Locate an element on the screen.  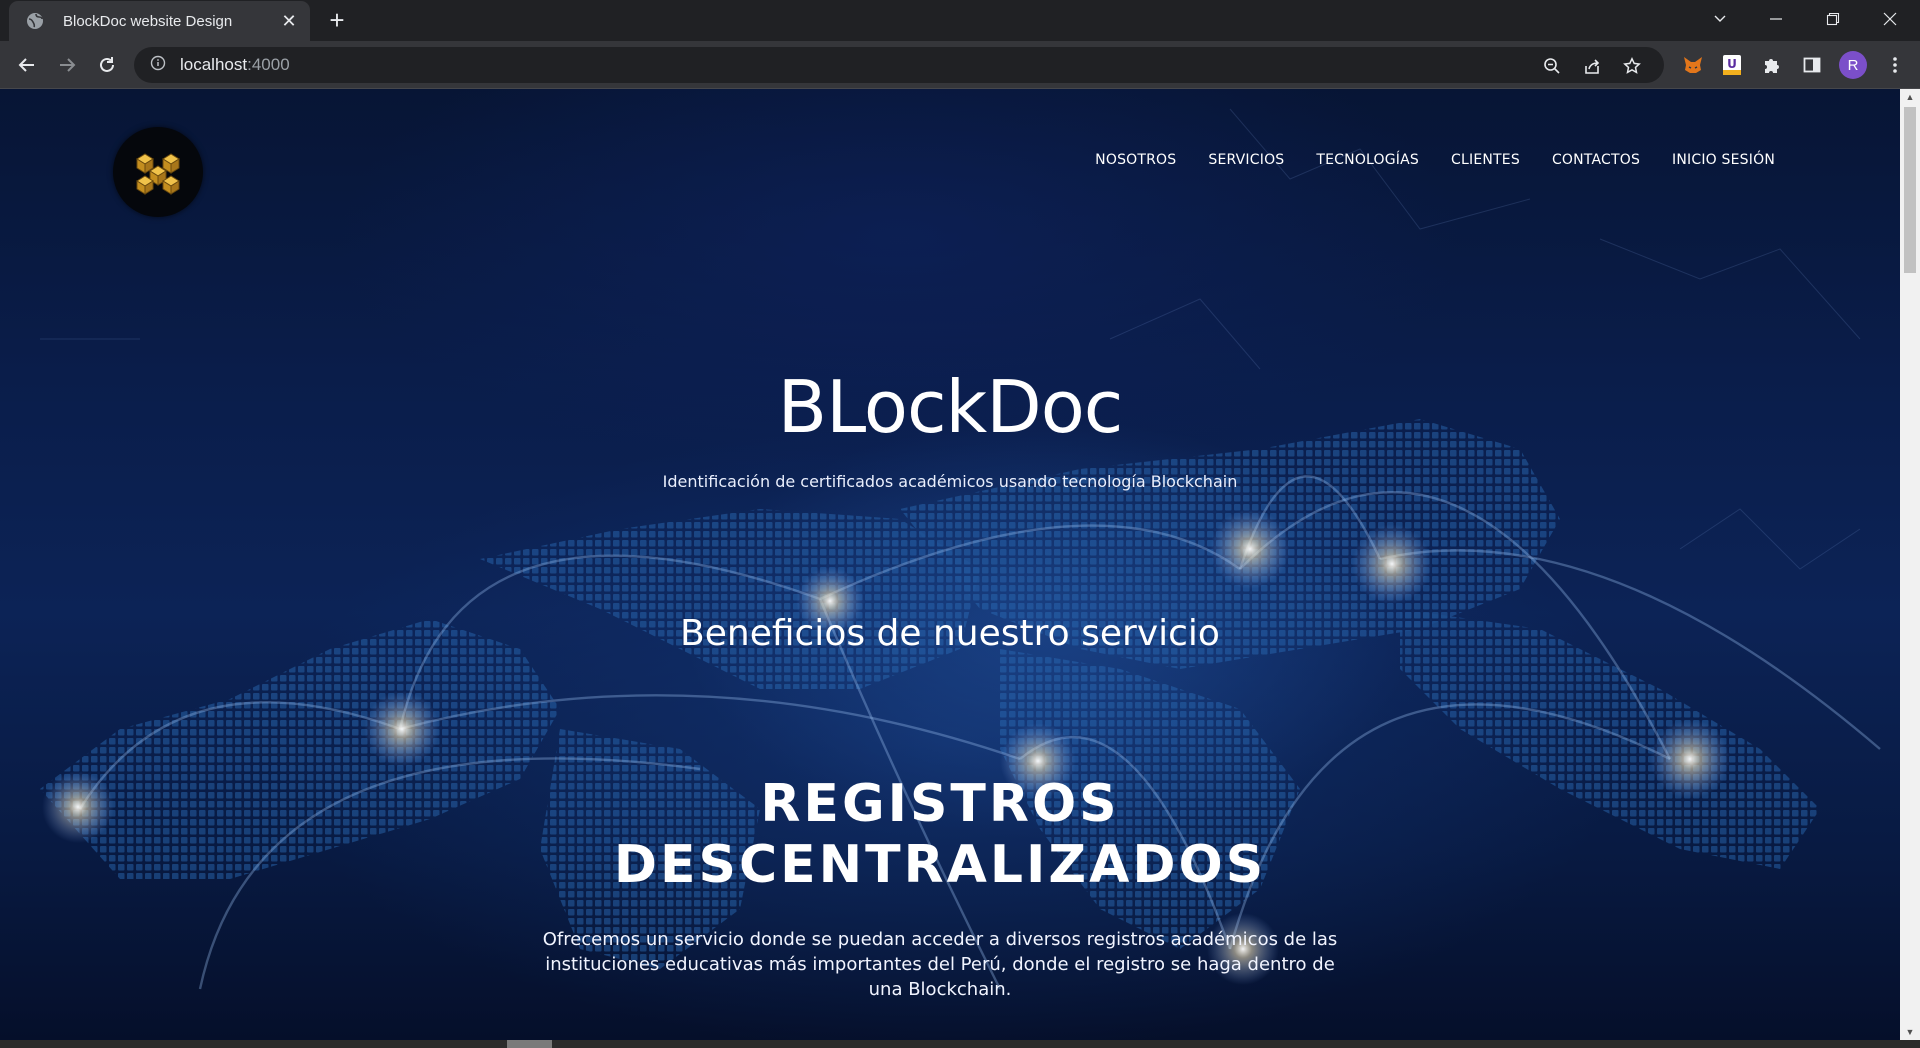
restore-icon is located at coordinates (1833, 19).